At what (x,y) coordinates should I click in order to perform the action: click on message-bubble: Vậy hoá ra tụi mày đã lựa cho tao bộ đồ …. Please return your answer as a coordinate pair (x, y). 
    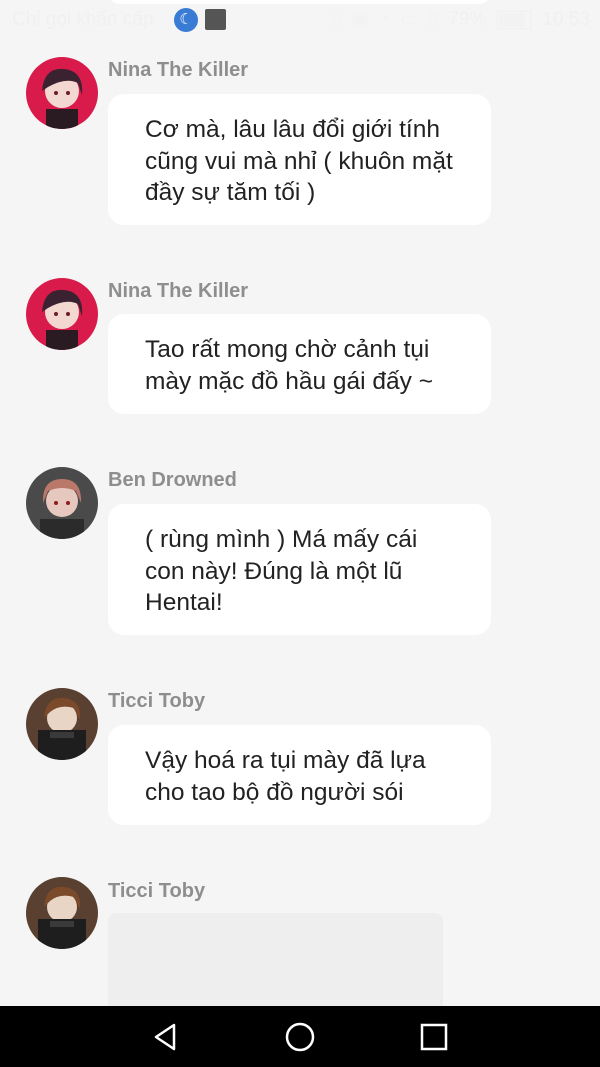
    Looking at the image, I should click on (299, 775).